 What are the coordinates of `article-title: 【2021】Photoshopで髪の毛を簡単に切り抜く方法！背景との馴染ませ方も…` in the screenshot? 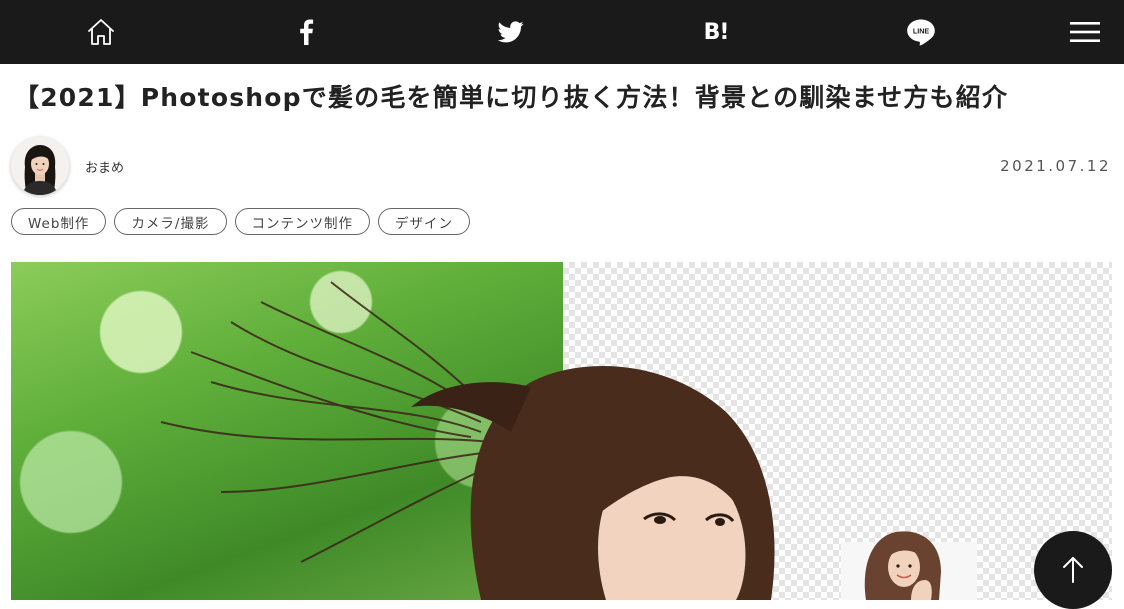 It's located at (511, 97).